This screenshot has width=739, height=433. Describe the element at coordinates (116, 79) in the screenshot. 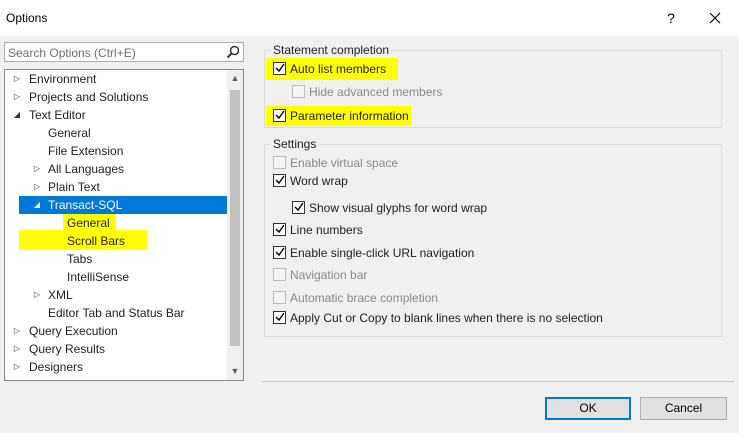

I see `tree-item-environment: ▷ Environment` at that location.